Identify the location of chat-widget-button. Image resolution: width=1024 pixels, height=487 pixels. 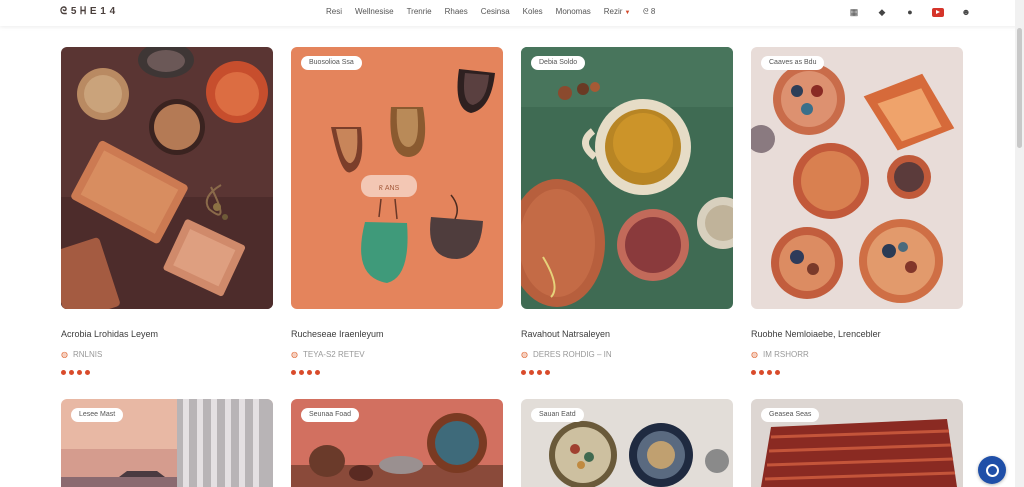
(992, 470).